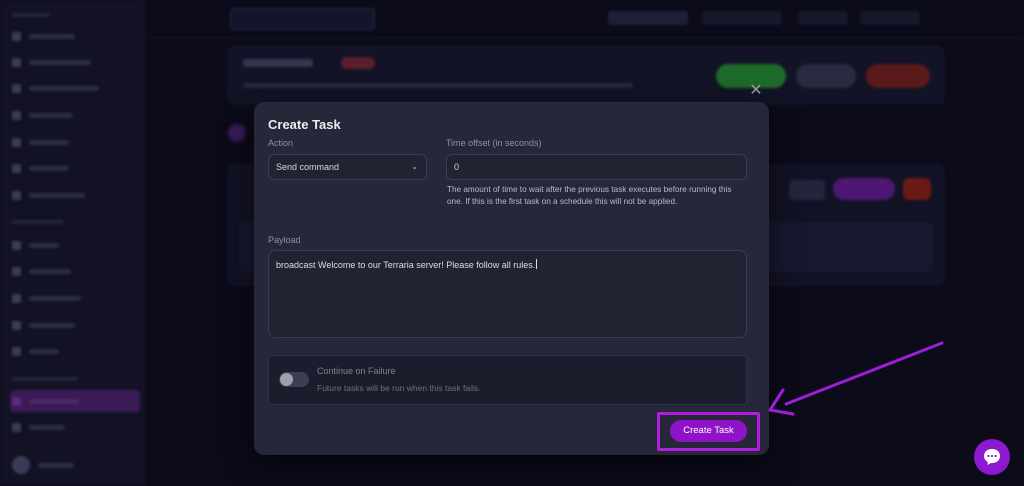 This screenshot has height=486, width=1024. What do you see at coordinates (294, 379) in the screenshot?
I see `continue-on-failure-toggle` at bounding box center [294, 379].